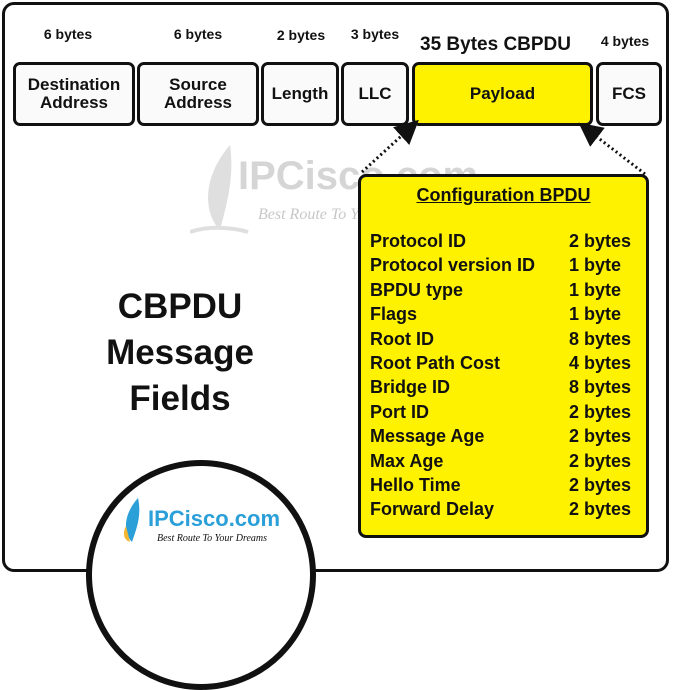 This screenshot has height=690, width=675. What do you see at coordinates (505, 243) in the screenshot?
I see `config-row: Protocol ID 2 bytes` at bounding box center [505, 243].